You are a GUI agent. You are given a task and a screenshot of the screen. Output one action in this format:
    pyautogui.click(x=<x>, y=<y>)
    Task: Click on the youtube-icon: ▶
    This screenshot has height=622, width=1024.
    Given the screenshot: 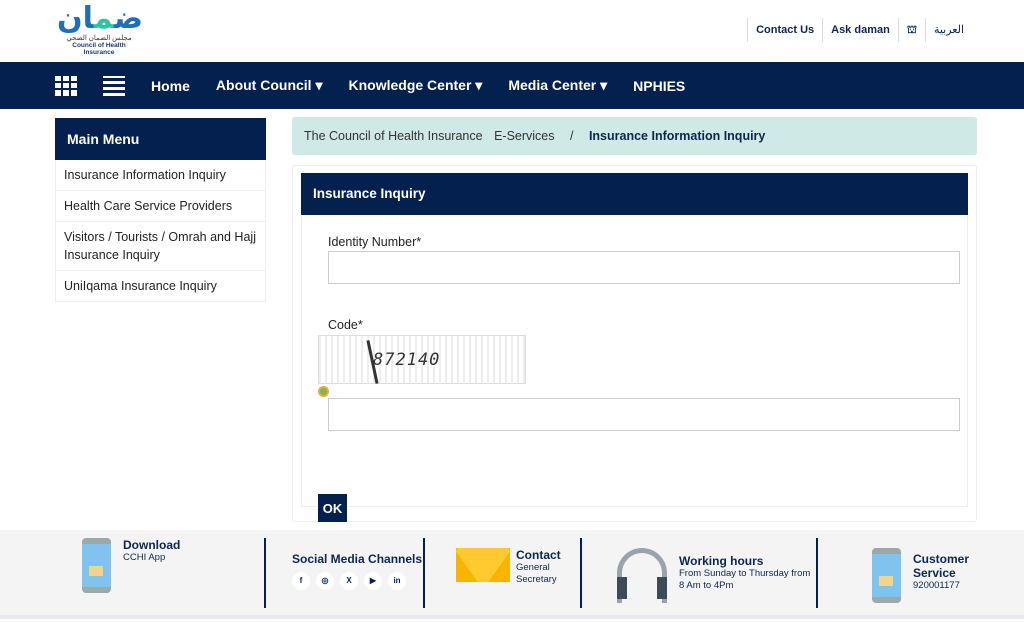 What is the action you would take?
    pyautogui.click(x=373, y=581)
    